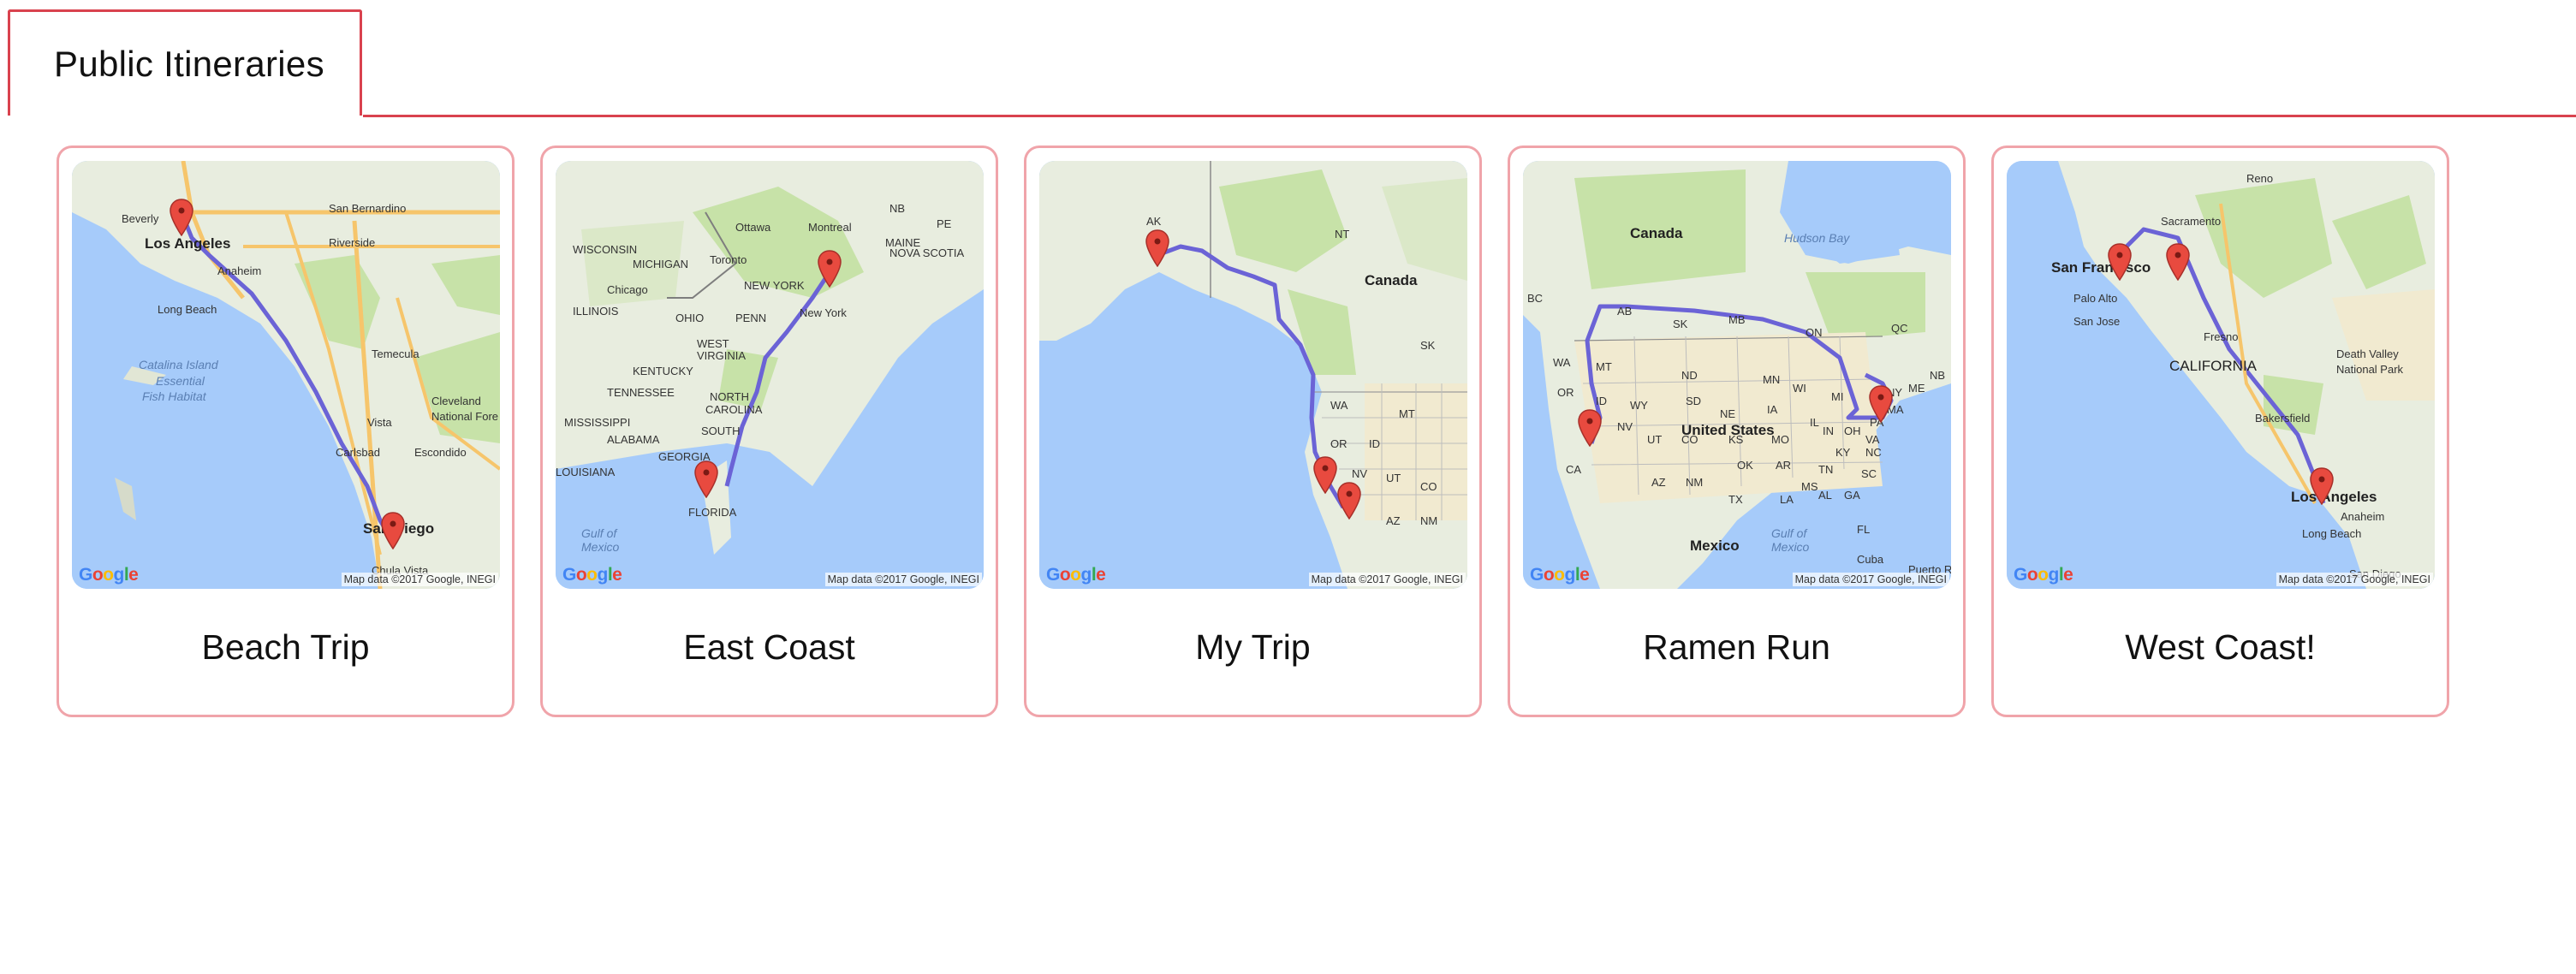 Image resolution: width=2576 pixels, height=974 pixels. Describe the element at coordinates (633, 439) in the screenshot. I see `svg-text: ALABAMA` at that location.